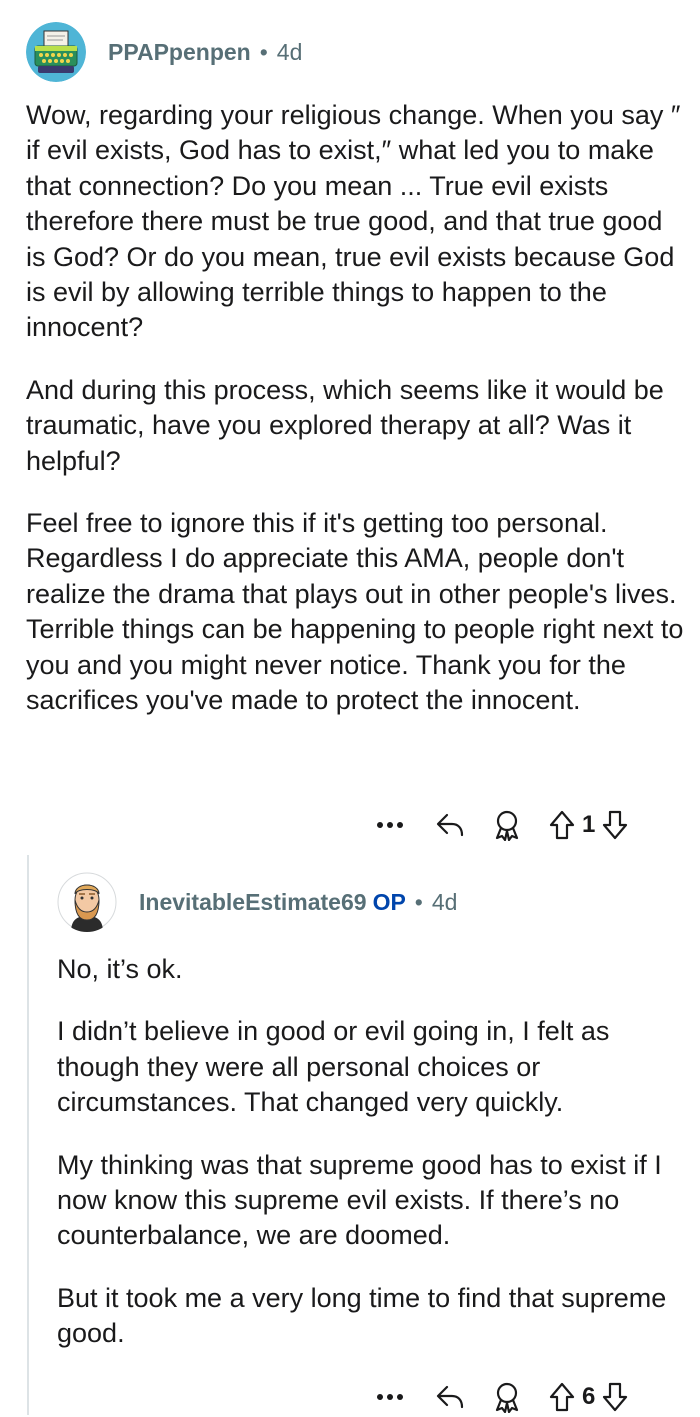 The image size is (700, 1417). Describe the element at coordinates (253, 902) in the screenshot. I see `username: InevitableEstimate69` at that location.